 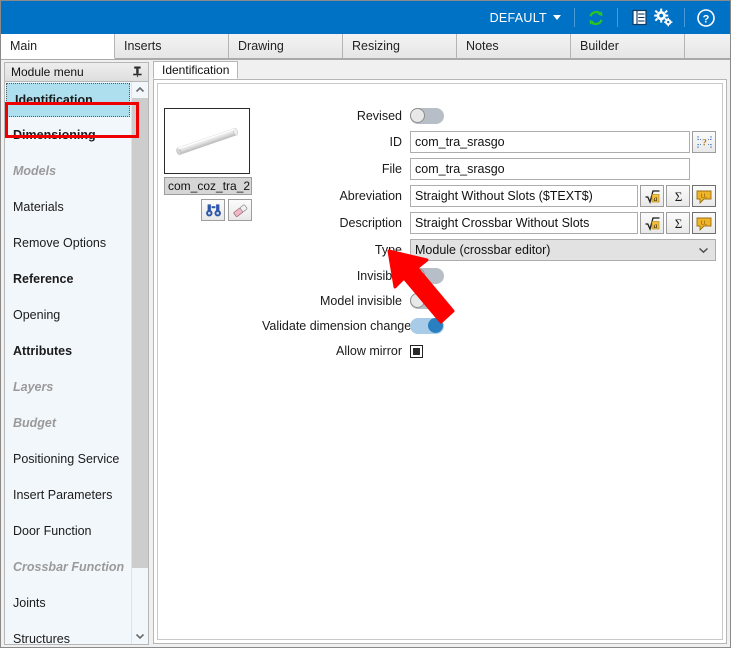 What do you see at coordinates (68, 279) in the screenshot?
I see `sidebar-item-reference: Reference` at bounding box center [68, 279].